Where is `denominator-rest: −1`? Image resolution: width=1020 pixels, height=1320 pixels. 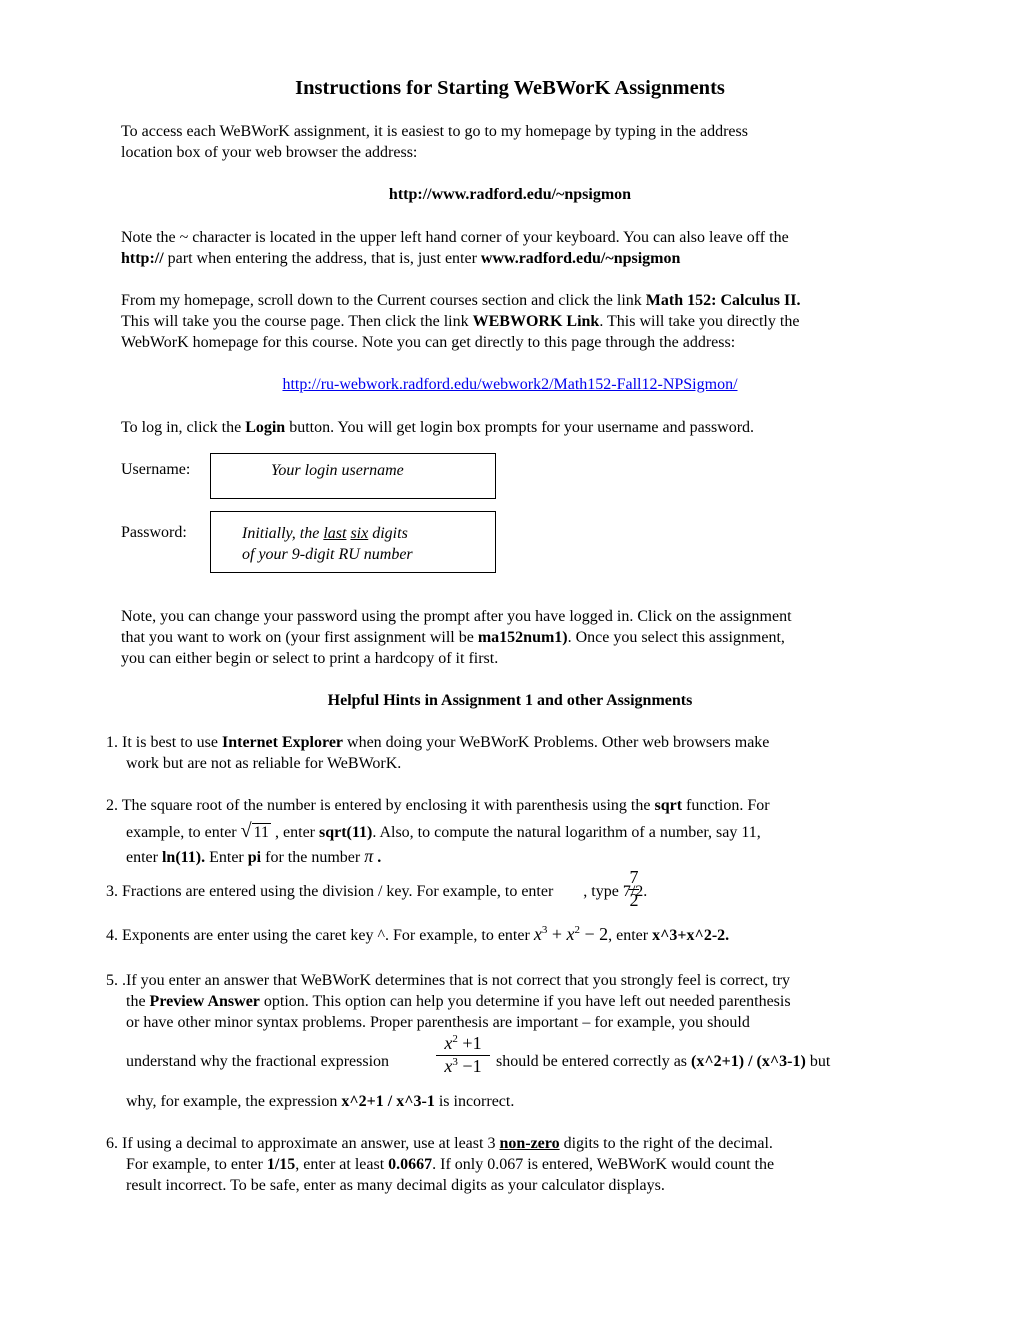
denominator-rest: −1 is located at coordinates (469, 1066).